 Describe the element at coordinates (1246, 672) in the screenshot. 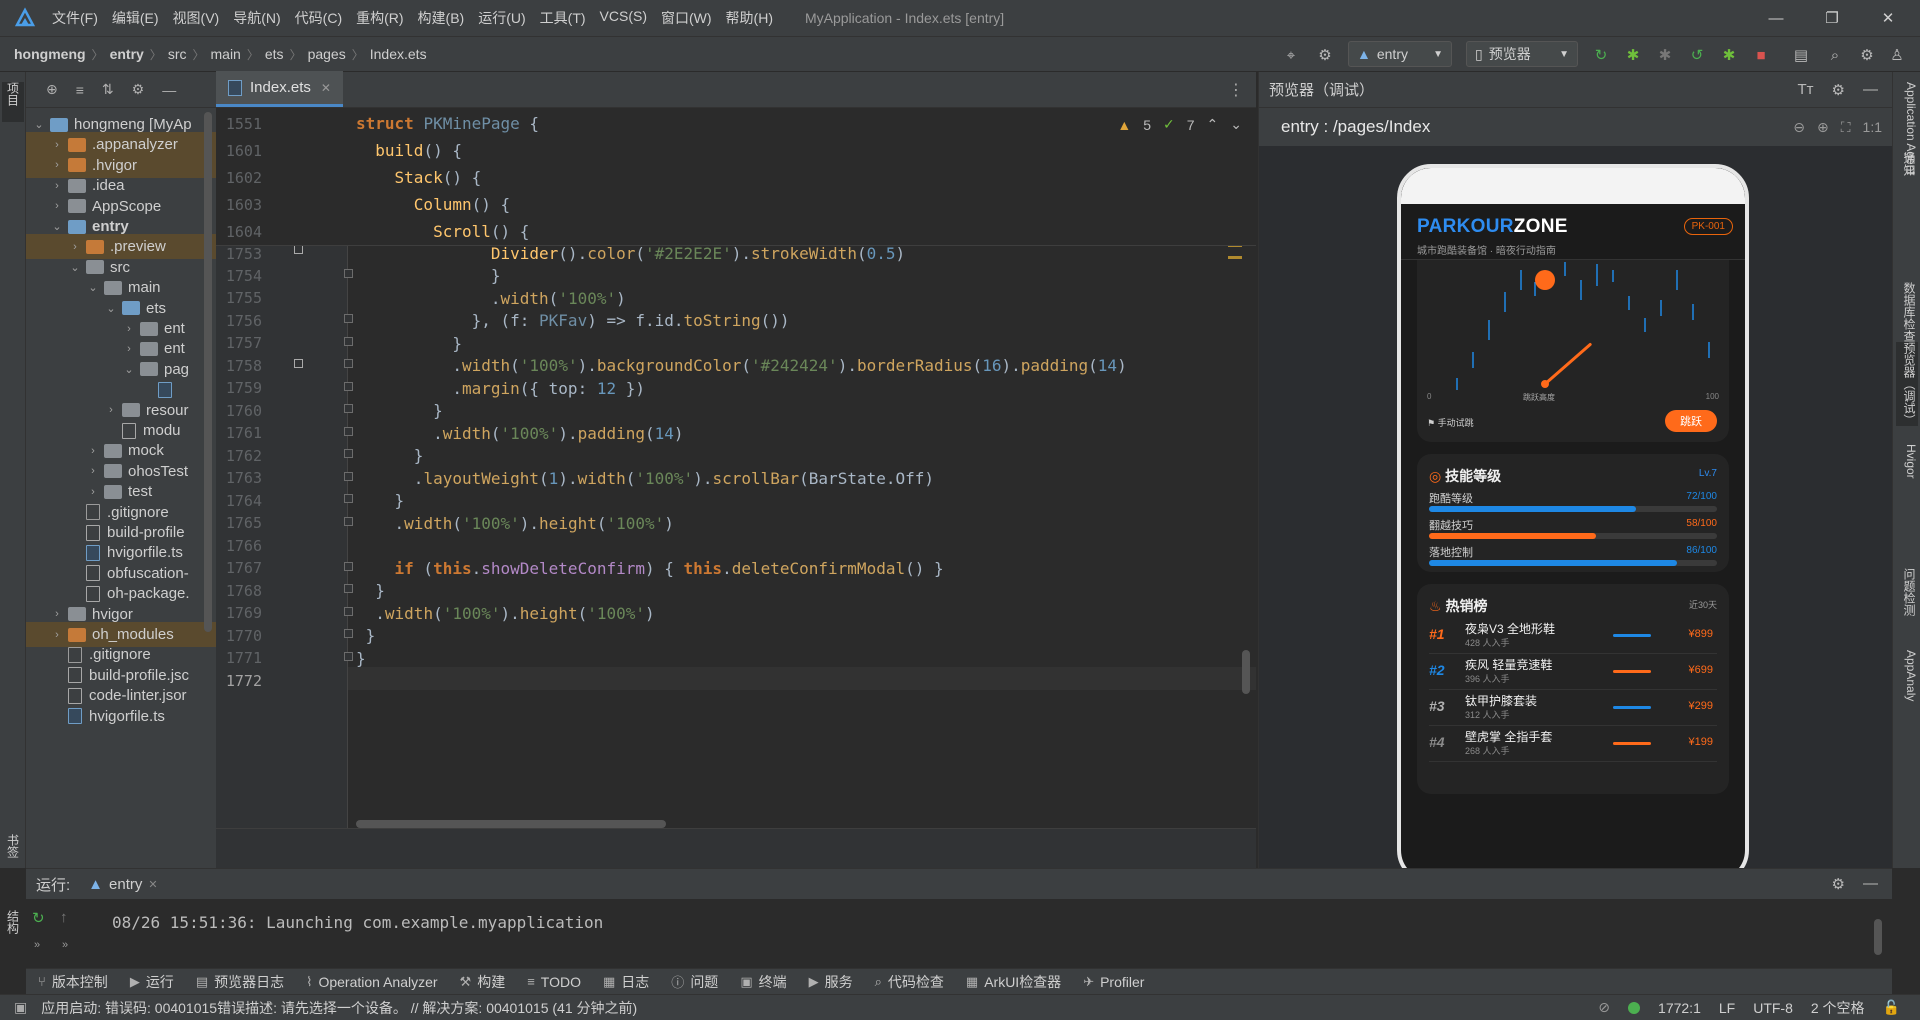

I see `vertical-scrollbar` at that location.